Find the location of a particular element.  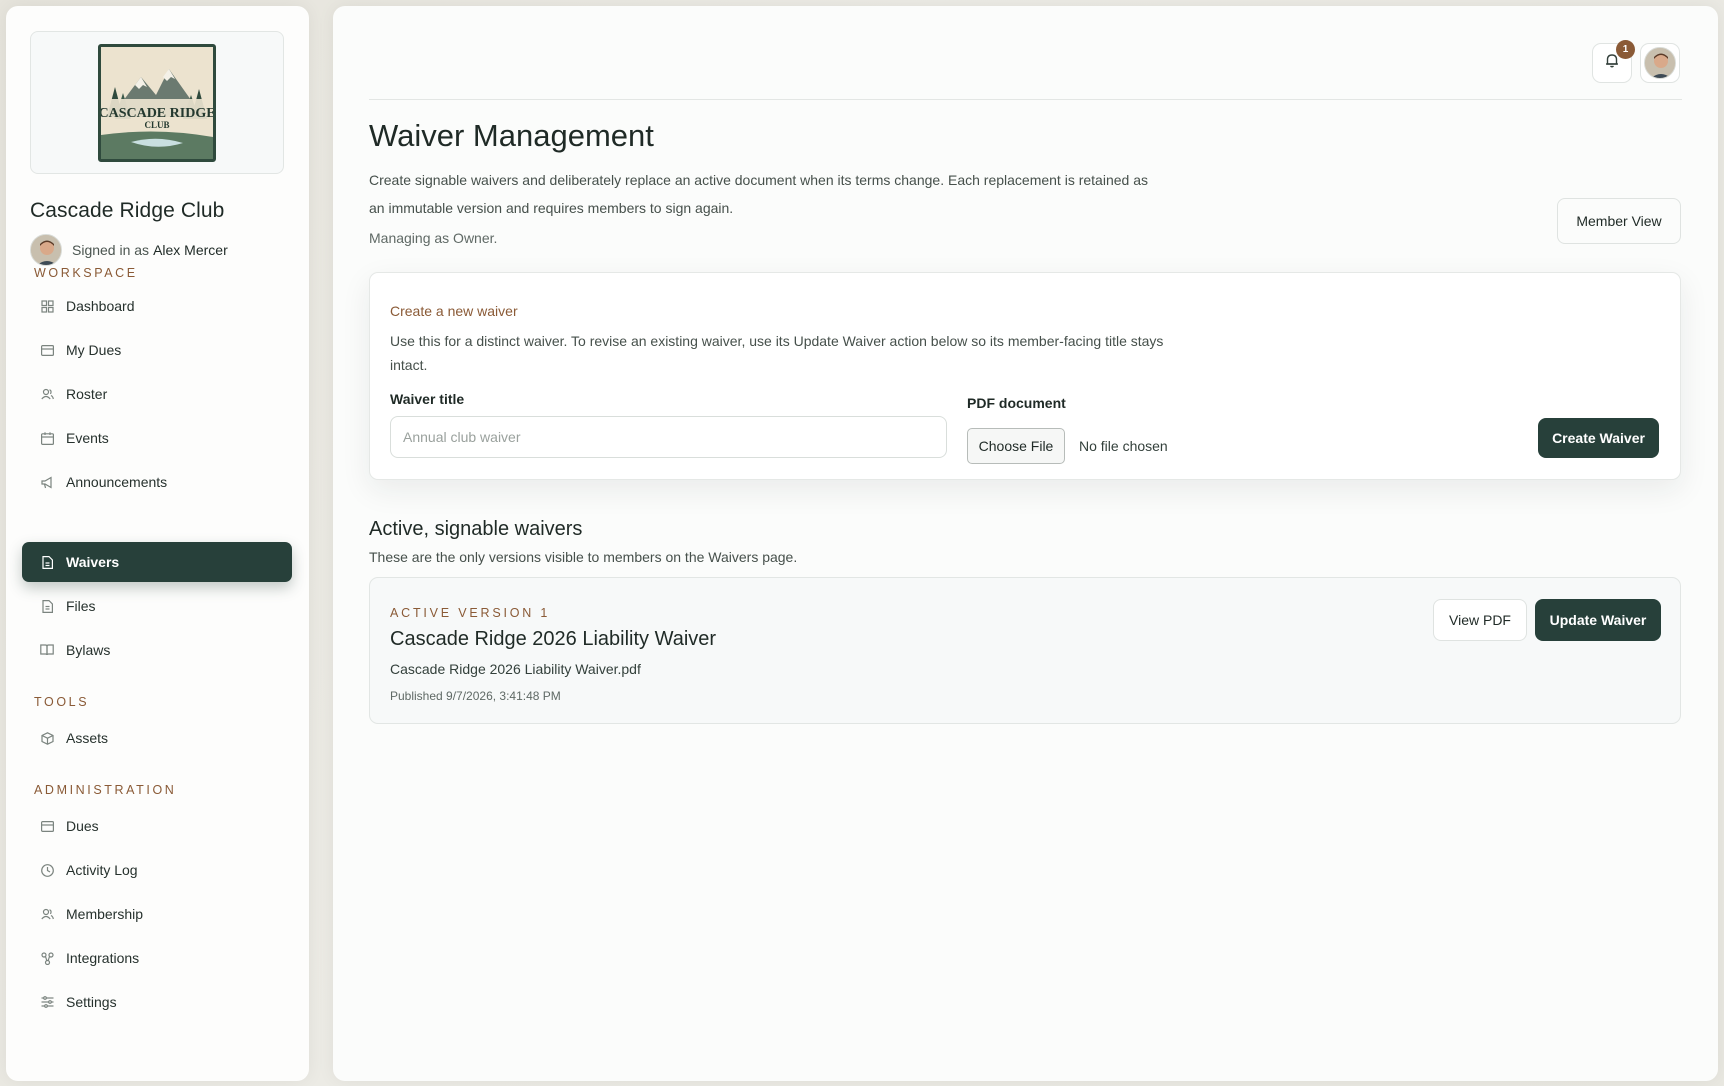

sidebar-item-my-dues: My Dues is located at coordinates (157, 350).